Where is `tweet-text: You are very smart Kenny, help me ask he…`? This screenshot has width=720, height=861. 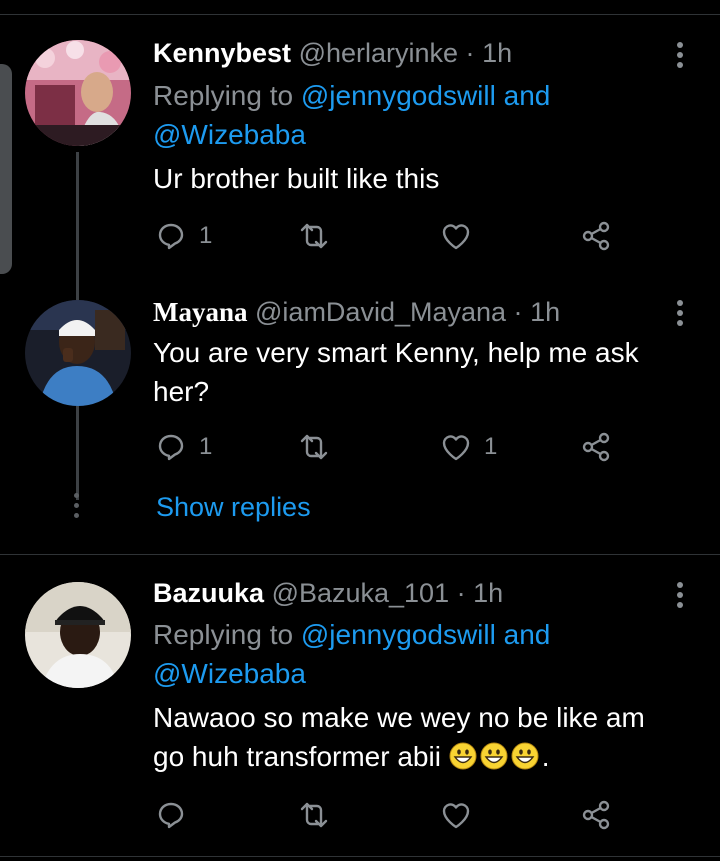
tweet-text: You are very smart Kenny, help me ask he… is located at coordinates (396, 372).